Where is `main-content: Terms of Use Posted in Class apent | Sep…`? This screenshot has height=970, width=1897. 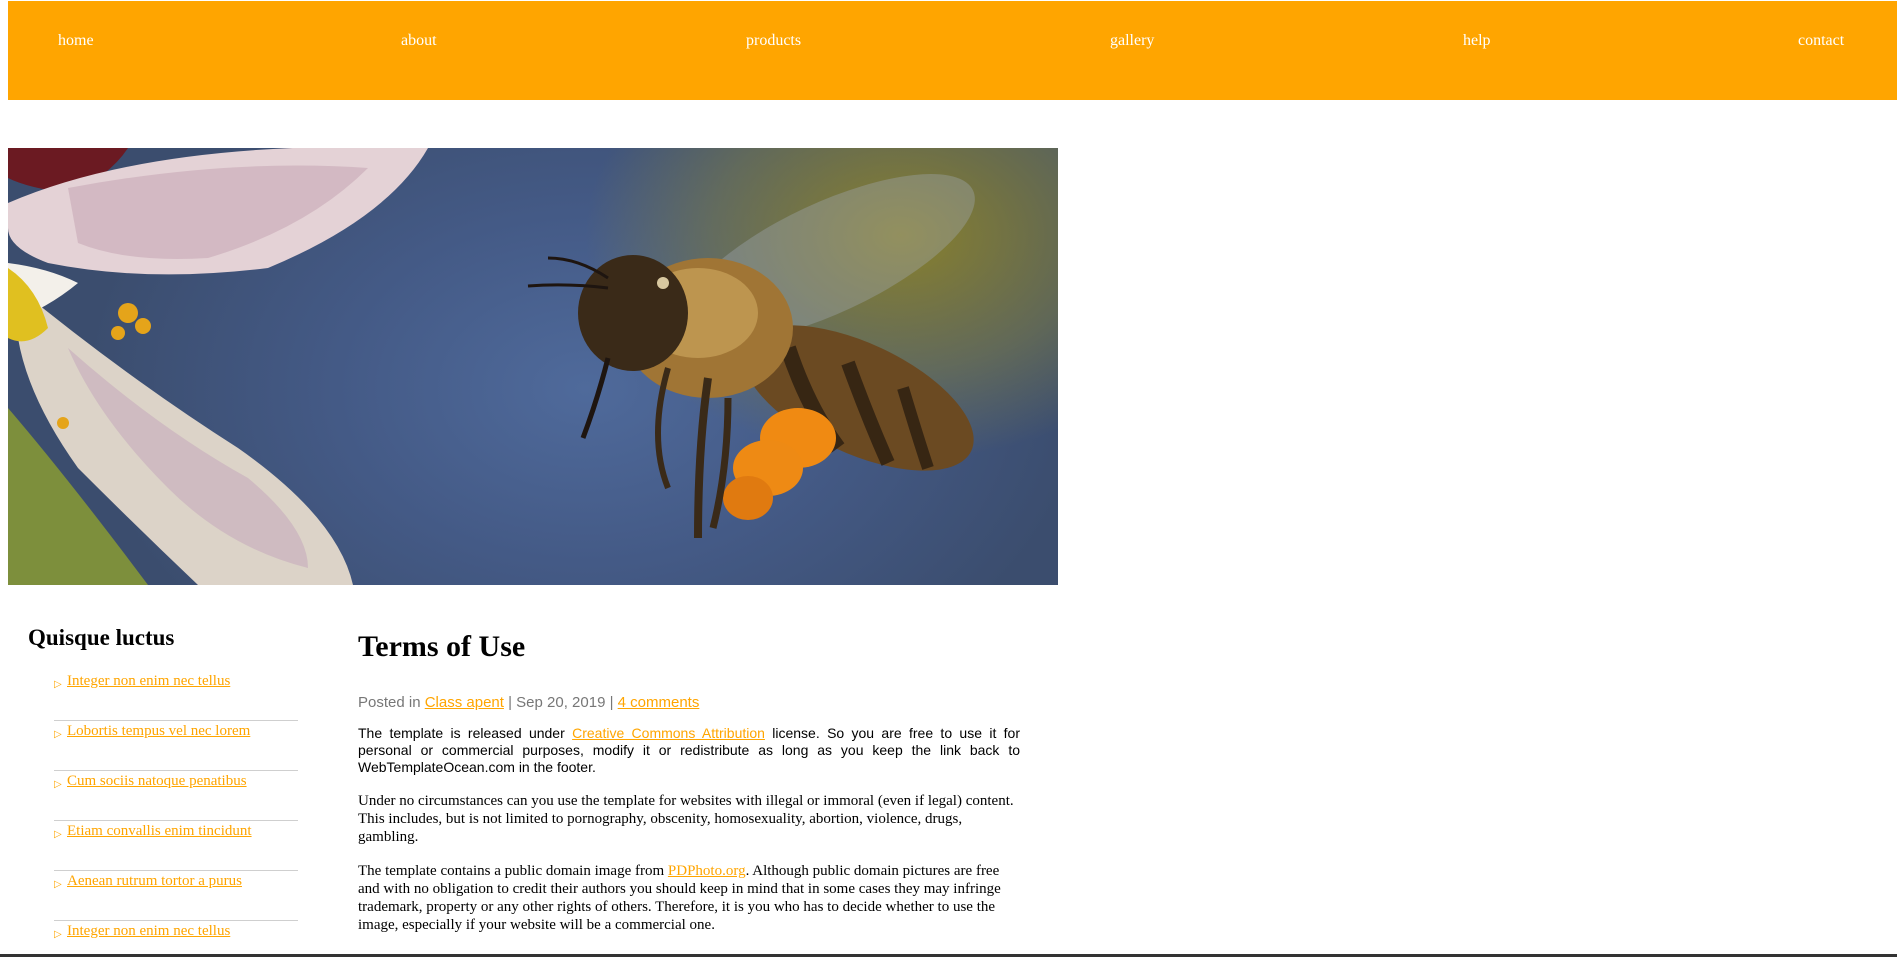 main-content: Terms of Use Posted in Class apent | Sep… is located at coordinates (689, 782).